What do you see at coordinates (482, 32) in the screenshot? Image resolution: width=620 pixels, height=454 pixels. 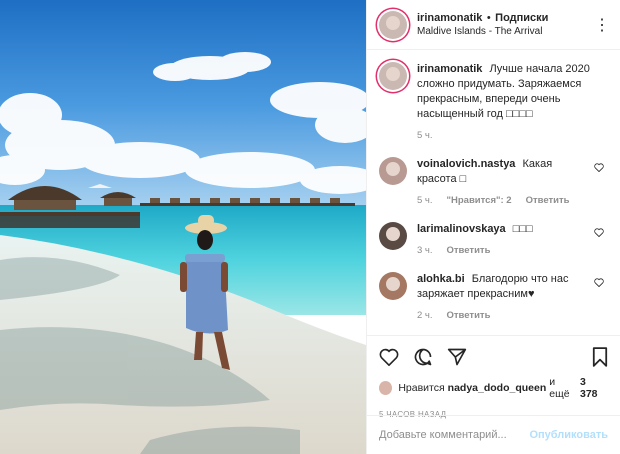 I see `location-link: Maldive Islands - The Arrival` at bounding box center [482, 32].